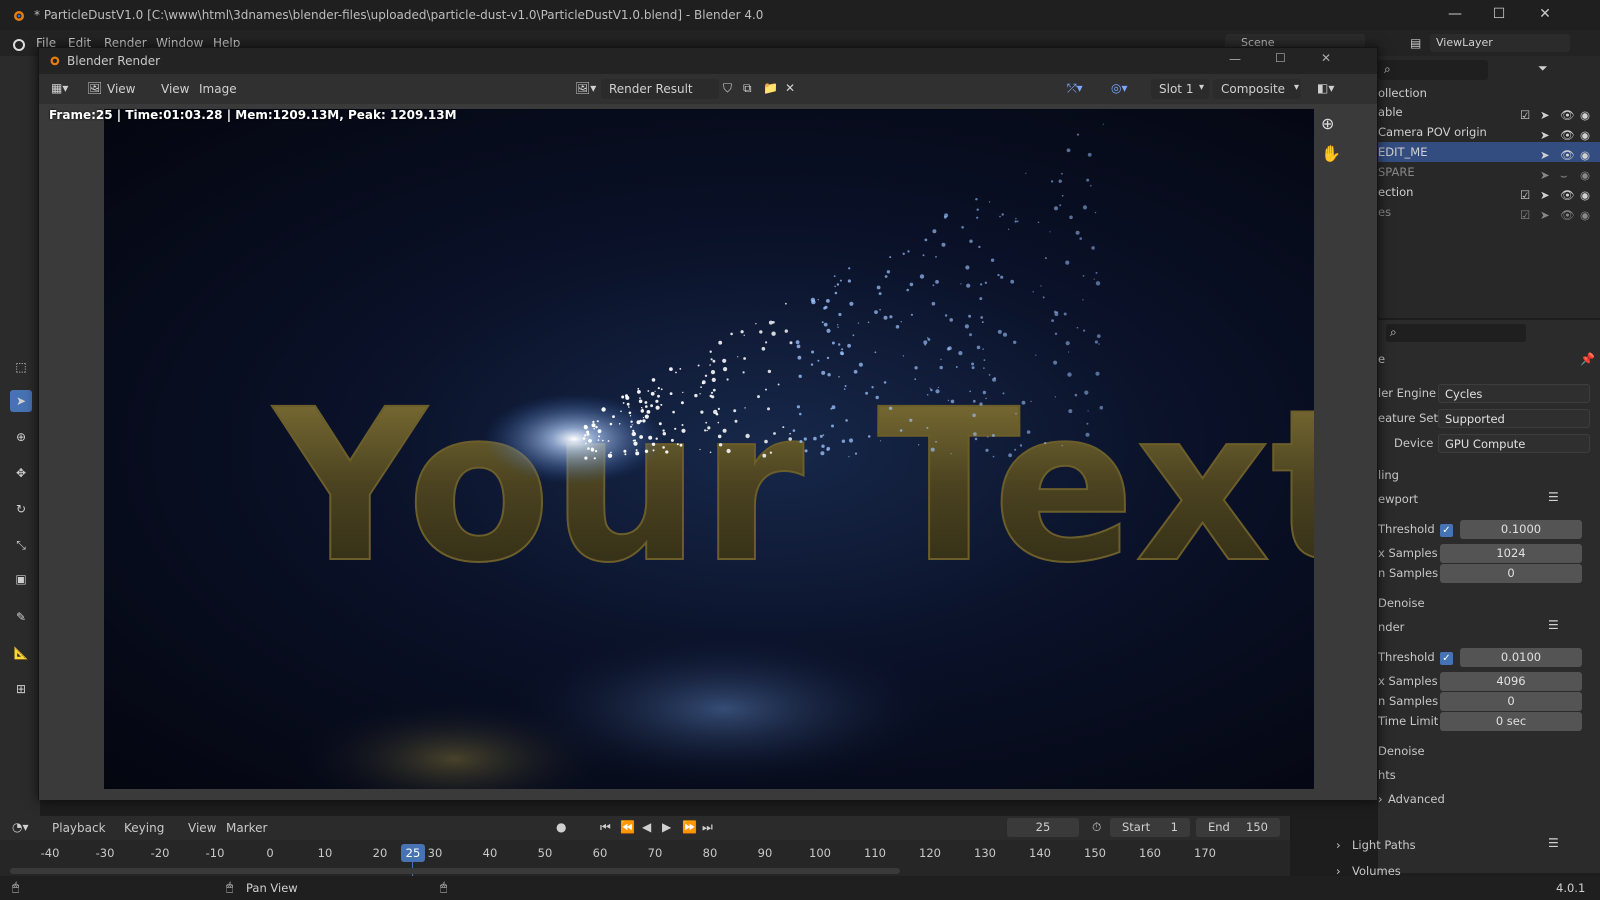  What do you see at coordinates (1384, 845) in the screenshot?
I see `light-paths-label: Light Paths` at bounding box center [1384, 845].